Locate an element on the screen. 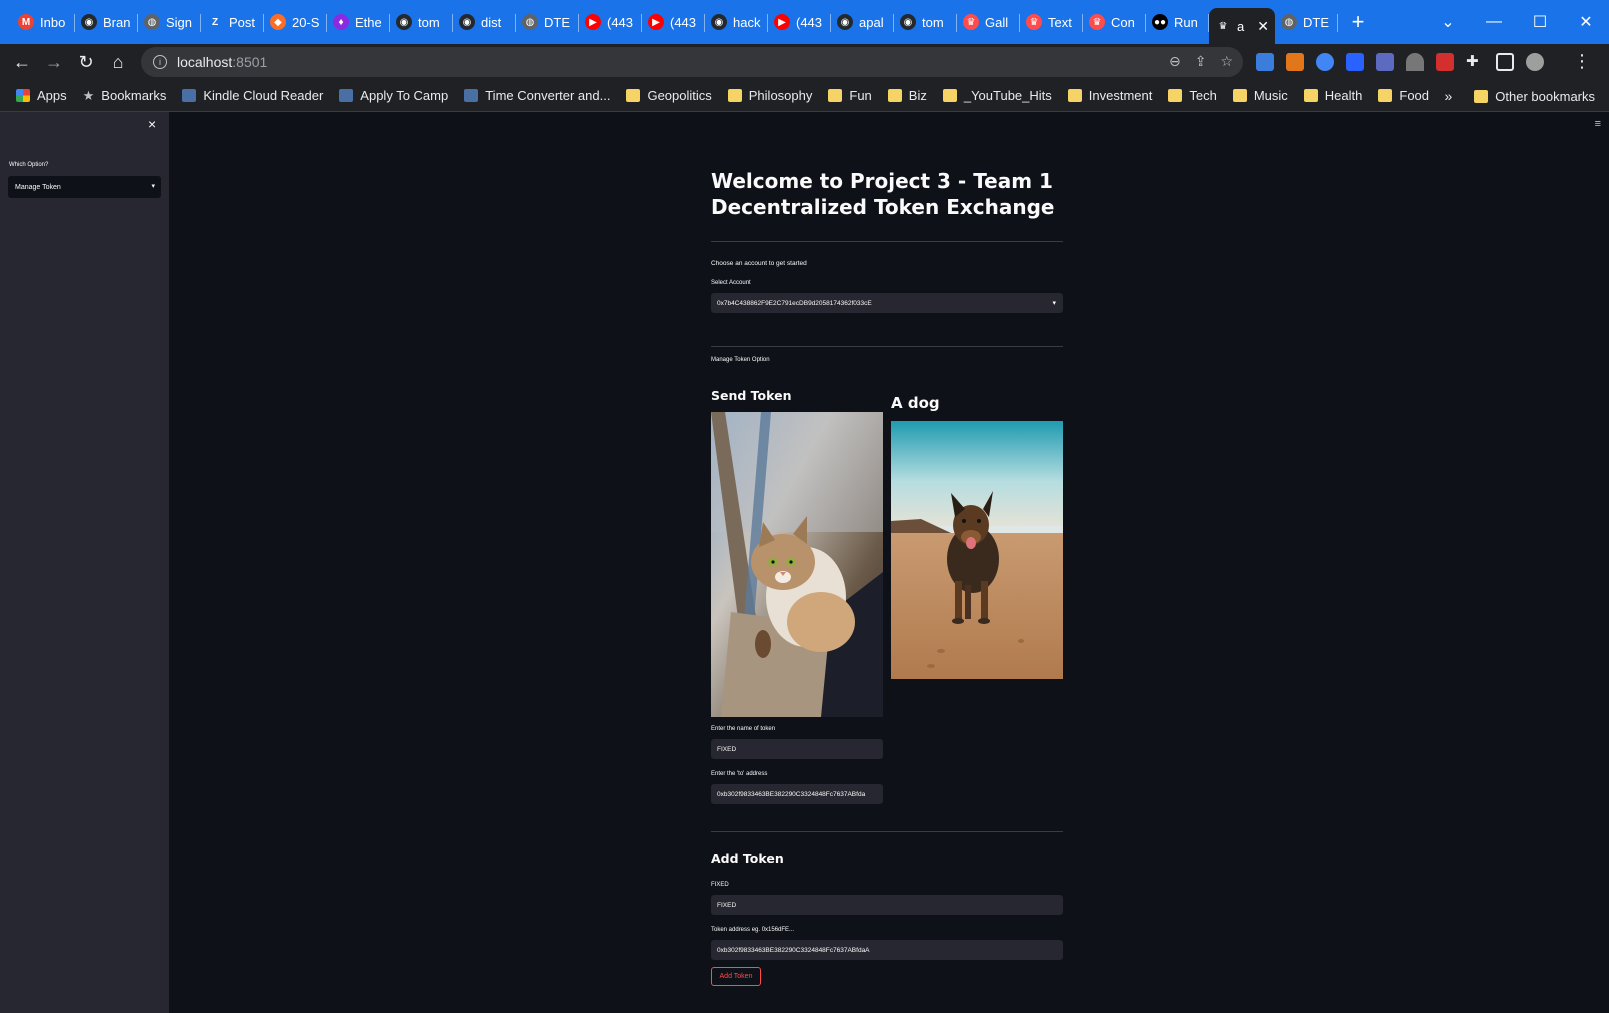 This screenshot has width=1609, height=1013. add-token-name-input: FIXED is located at coordinates (887, 905).